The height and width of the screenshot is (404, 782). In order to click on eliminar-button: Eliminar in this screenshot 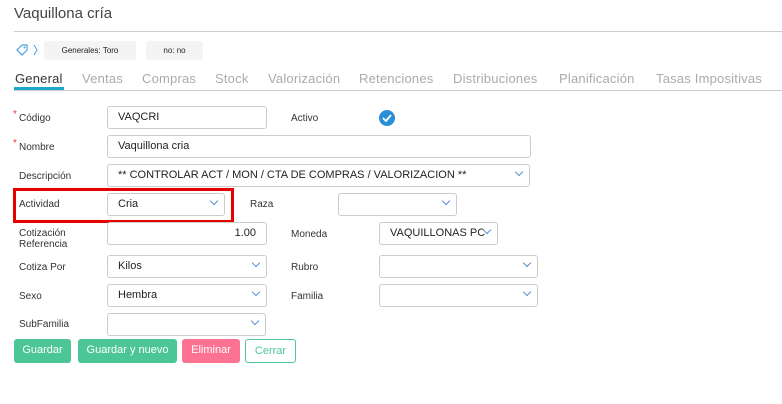, I will do `click(211, 351)`.